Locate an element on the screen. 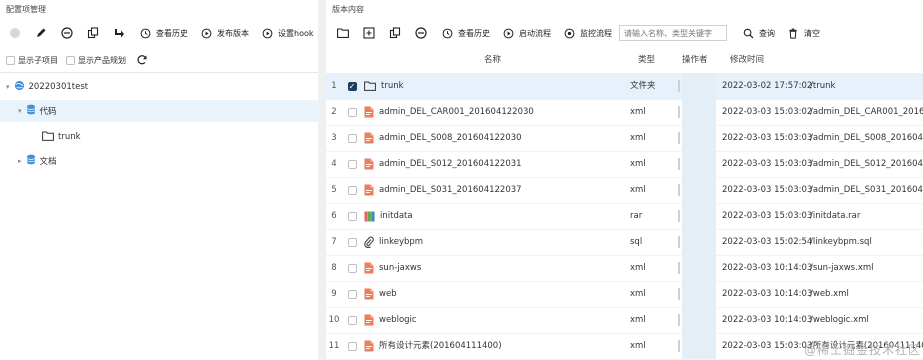 The height and width of the screenshot is (360, 923). start-flow-button: 启动流程 is located at coordinates (525, 33).